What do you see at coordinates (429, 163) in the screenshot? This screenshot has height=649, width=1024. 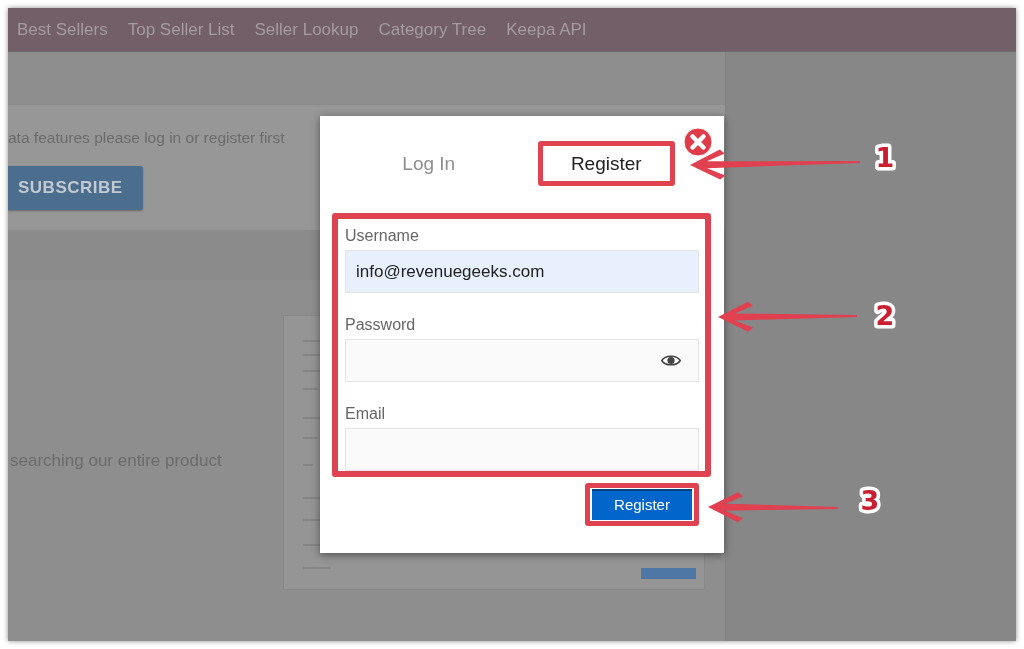 I see `tab: Log In` at bounding box center [429, 163].